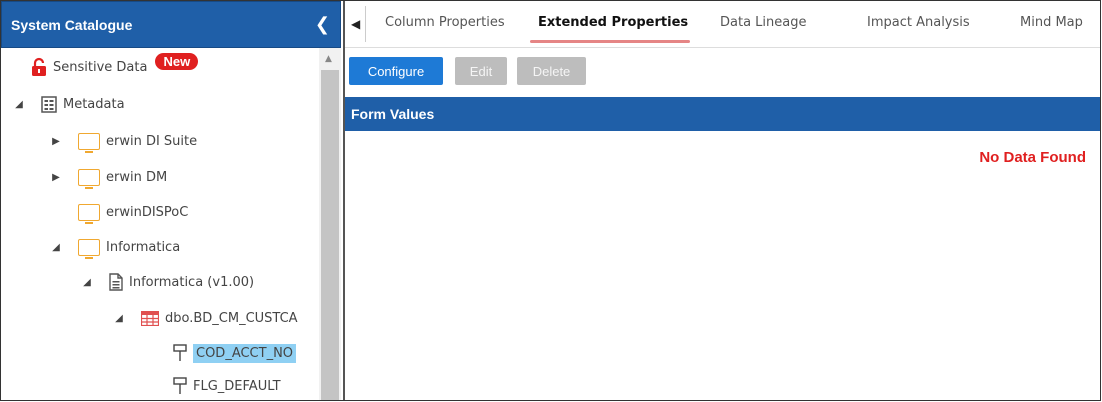  I want to click on scroll-up-icon: ▲, so click(328, 59).